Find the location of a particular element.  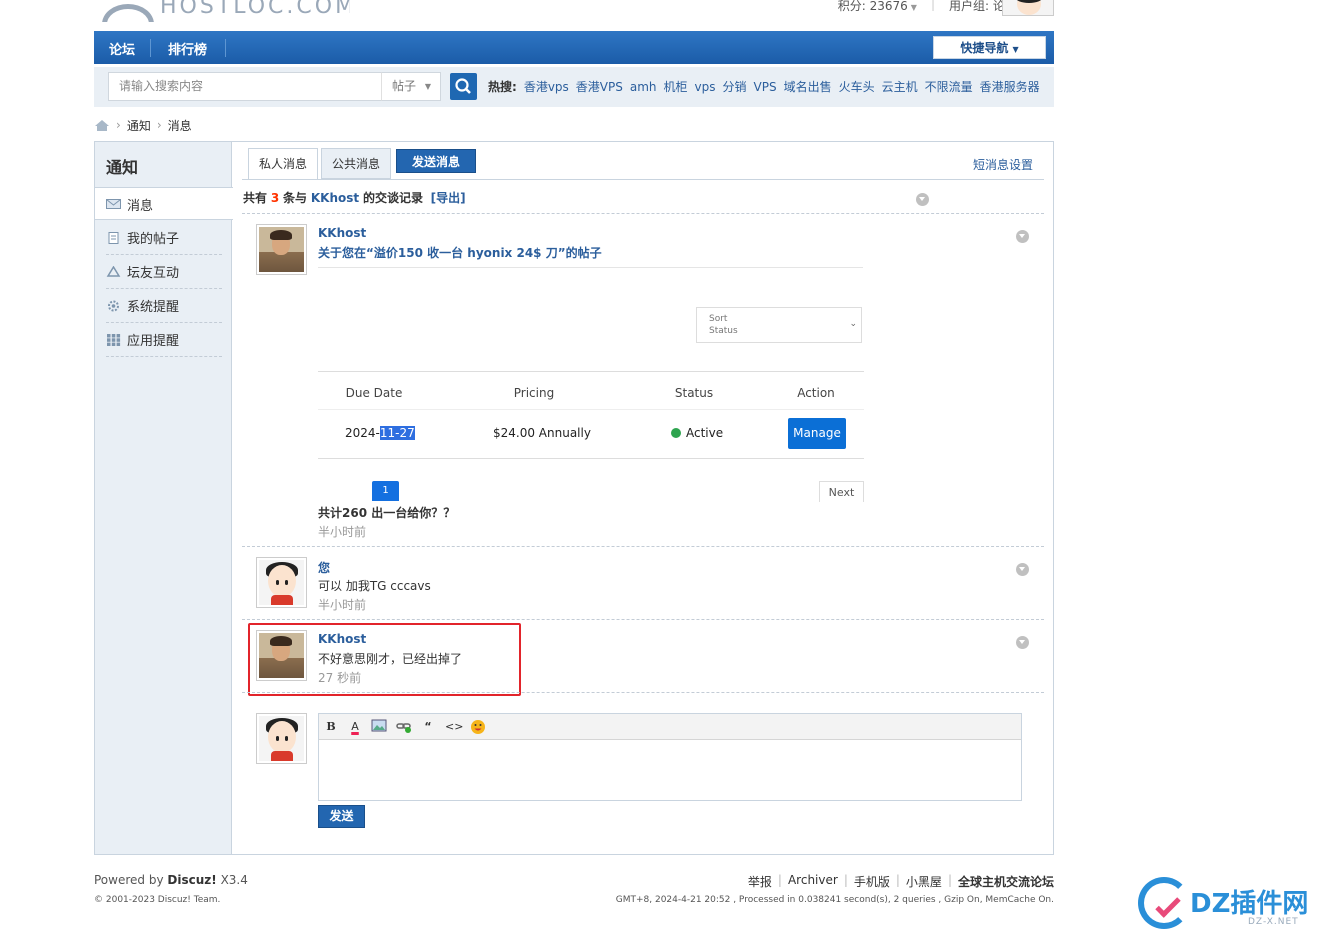

avatar-body is located at coordinates (282, 756).